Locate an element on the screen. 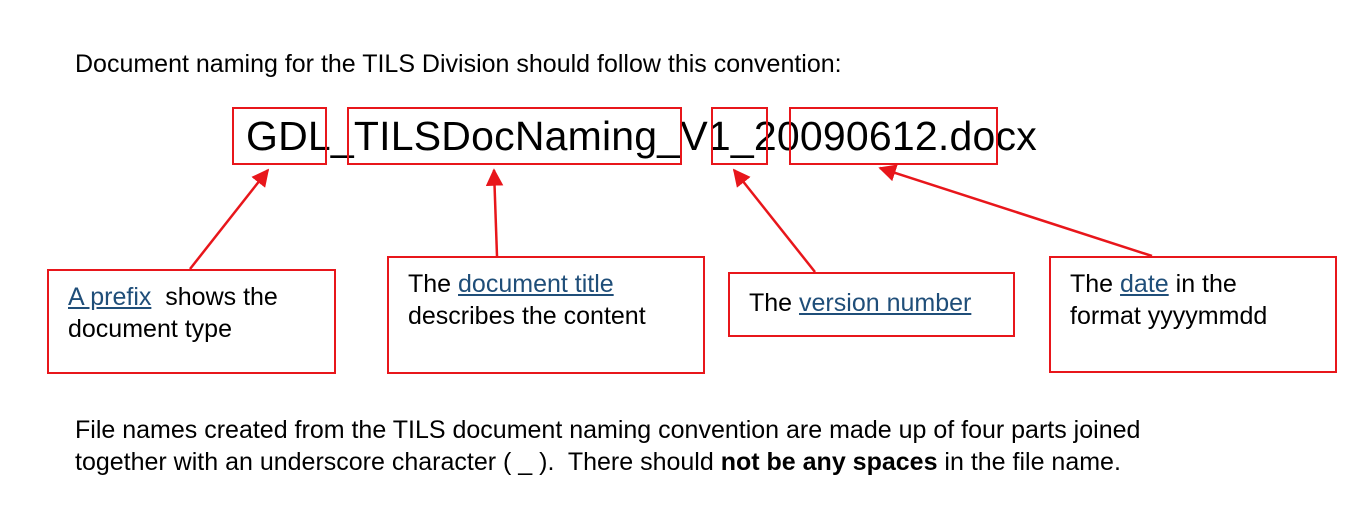 The image size is (1370, 512). prefix-callout: A prefix shows the document type is located at coordinates (191, 321).